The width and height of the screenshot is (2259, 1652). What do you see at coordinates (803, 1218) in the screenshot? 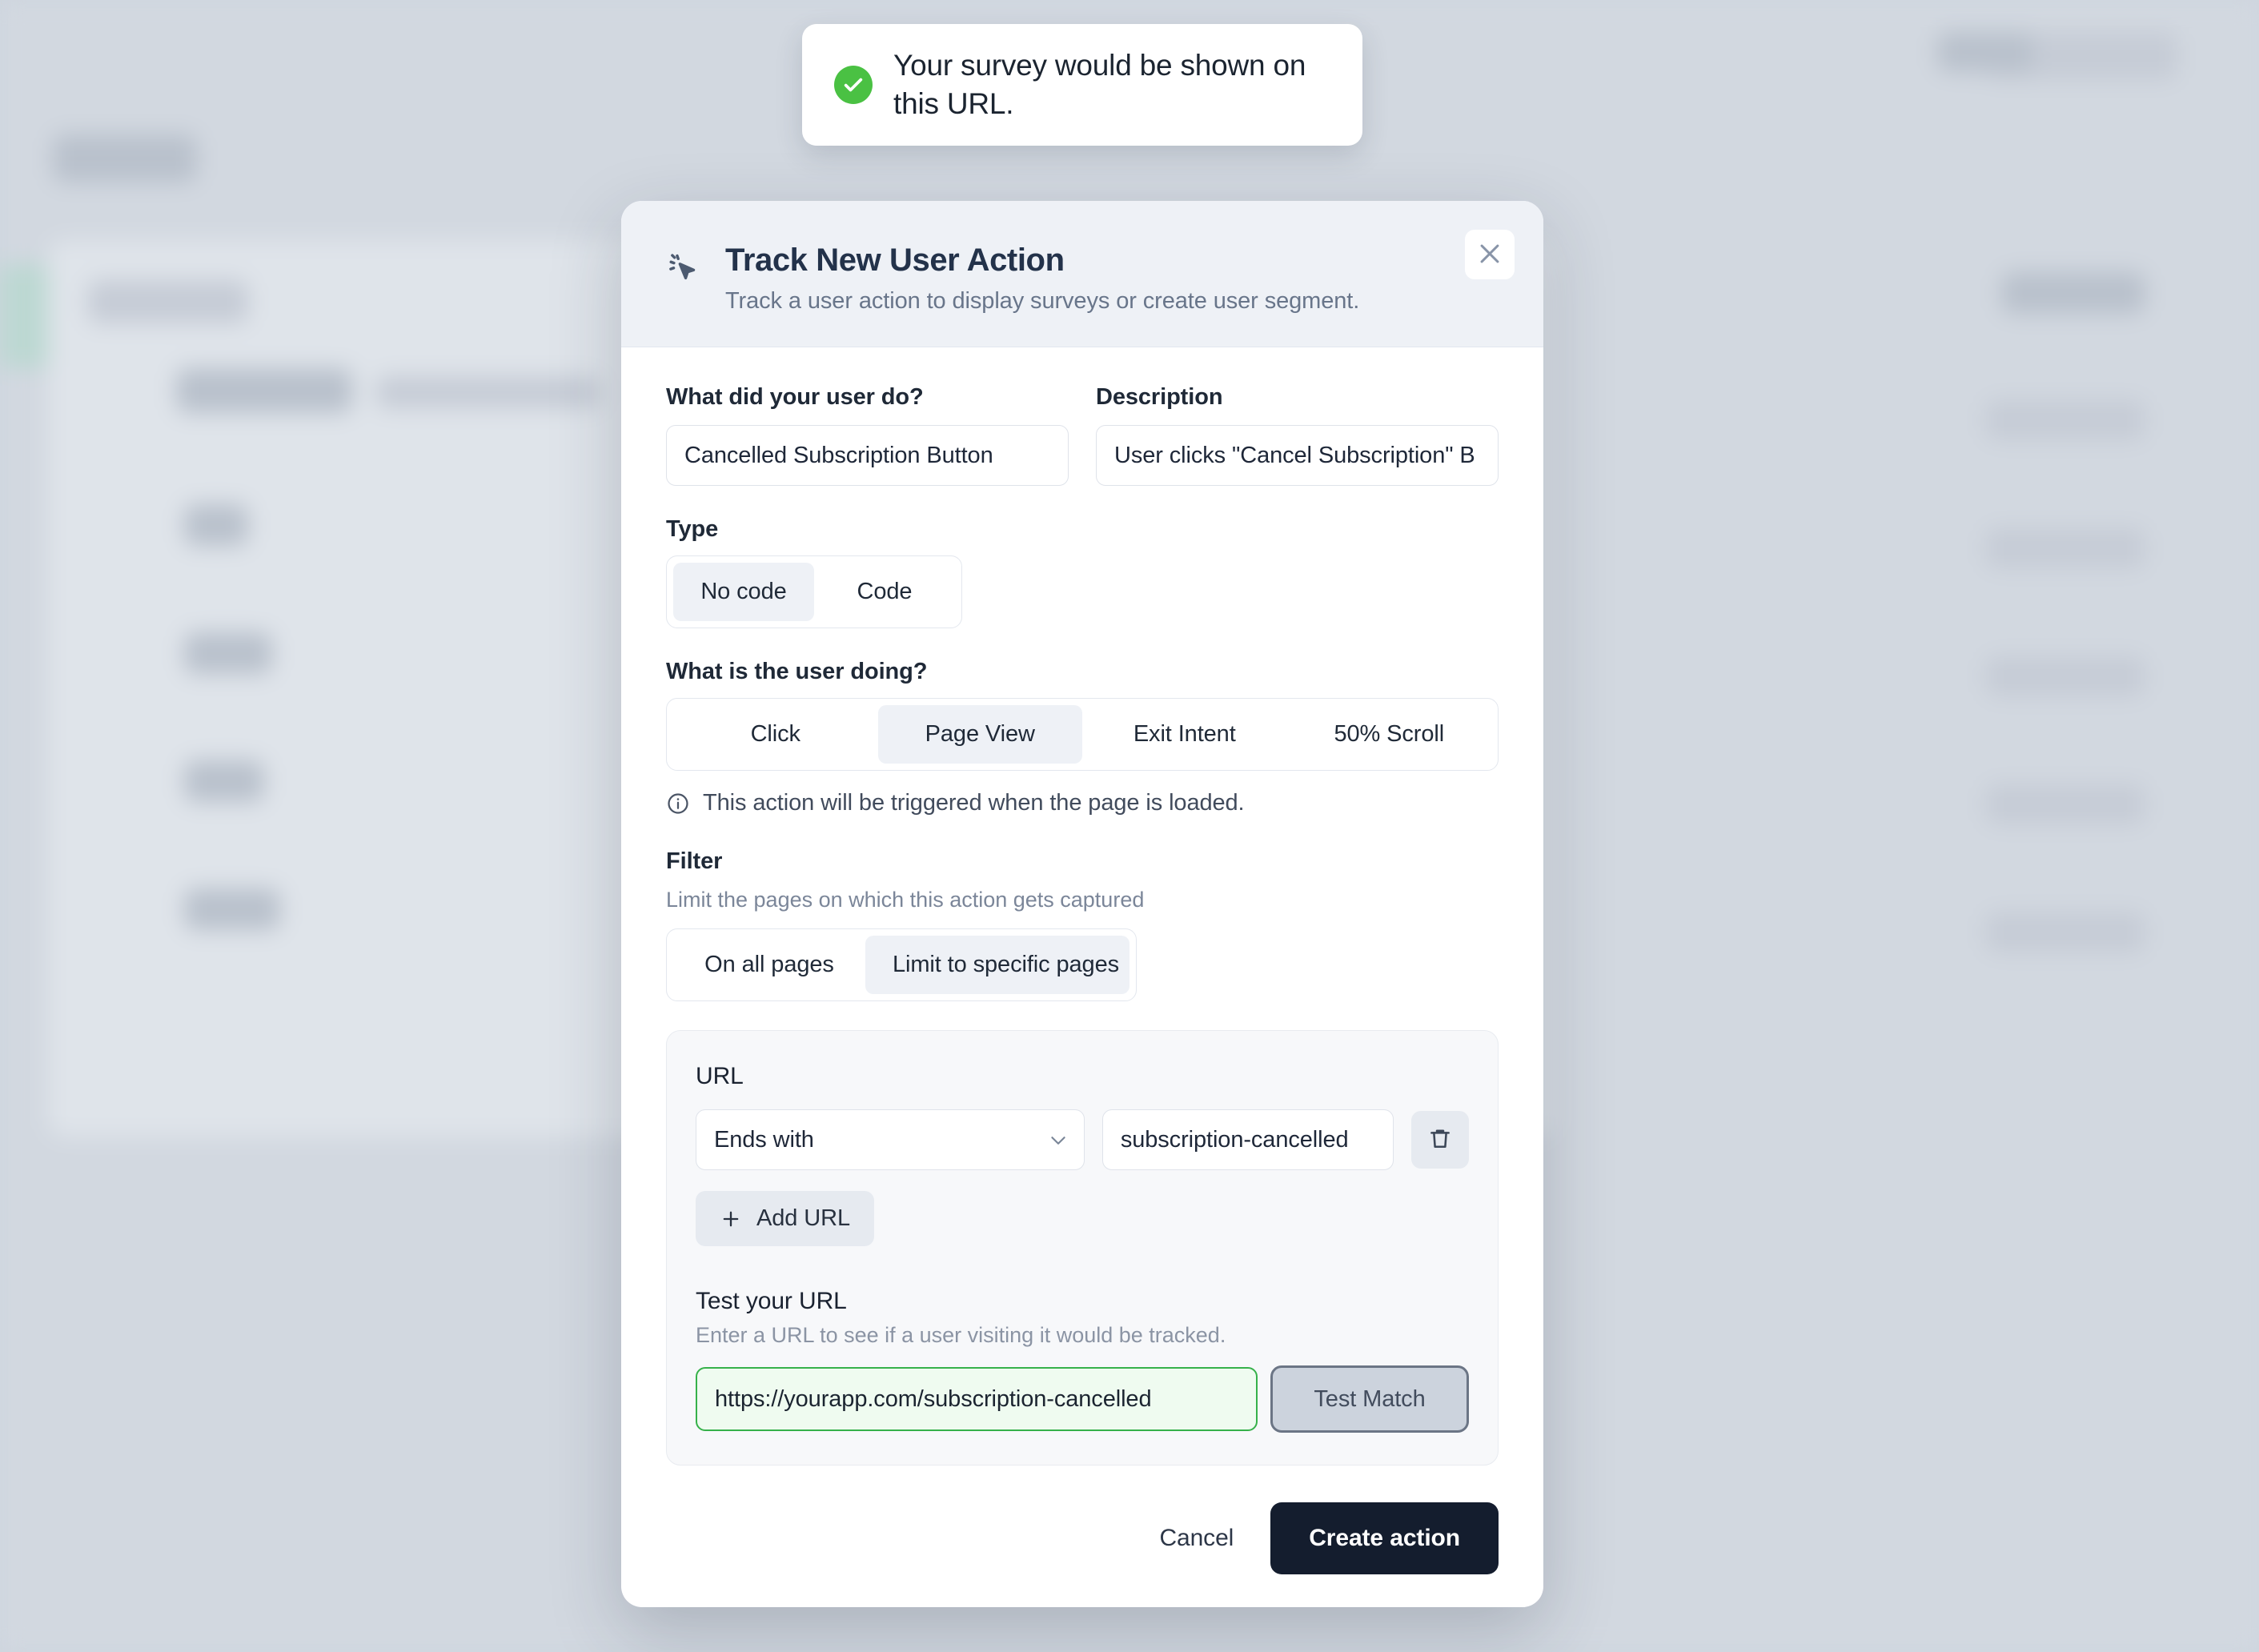
I see `add-url-label: Add URL` at bounding box center [803, 1218].